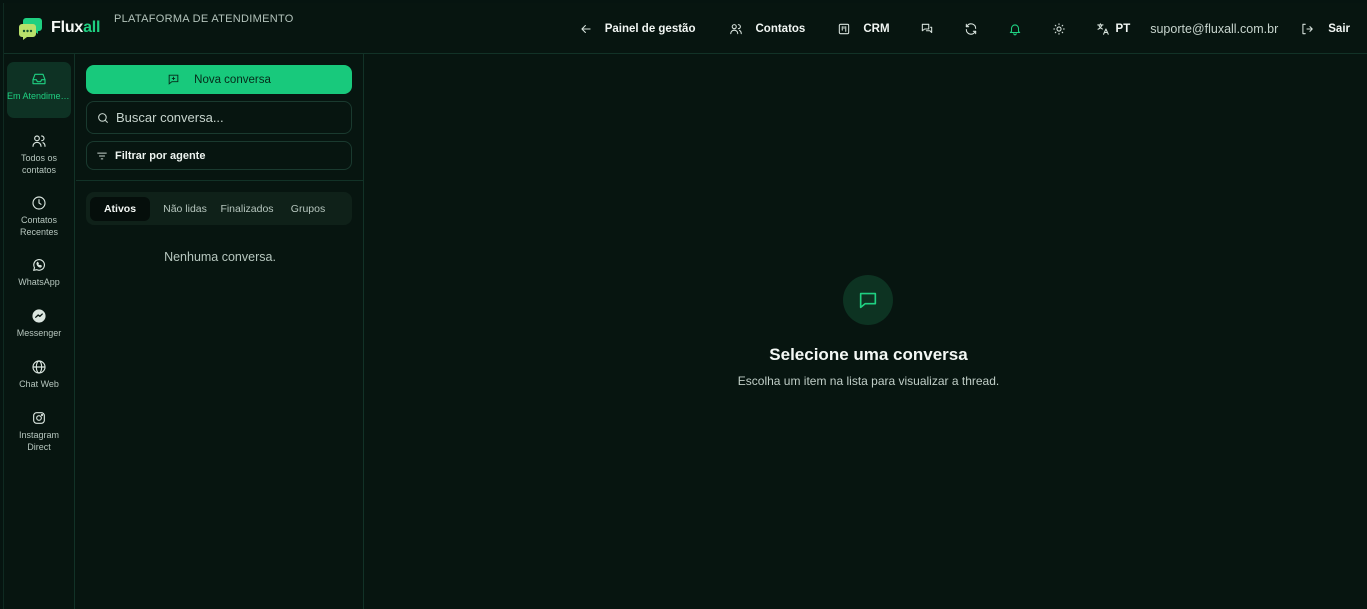 The width and height of the screenshot is (1367, 609). Describe the element at coordinates (1325, 29) in the screenshot. I see `logout-button: Sair` at that location.